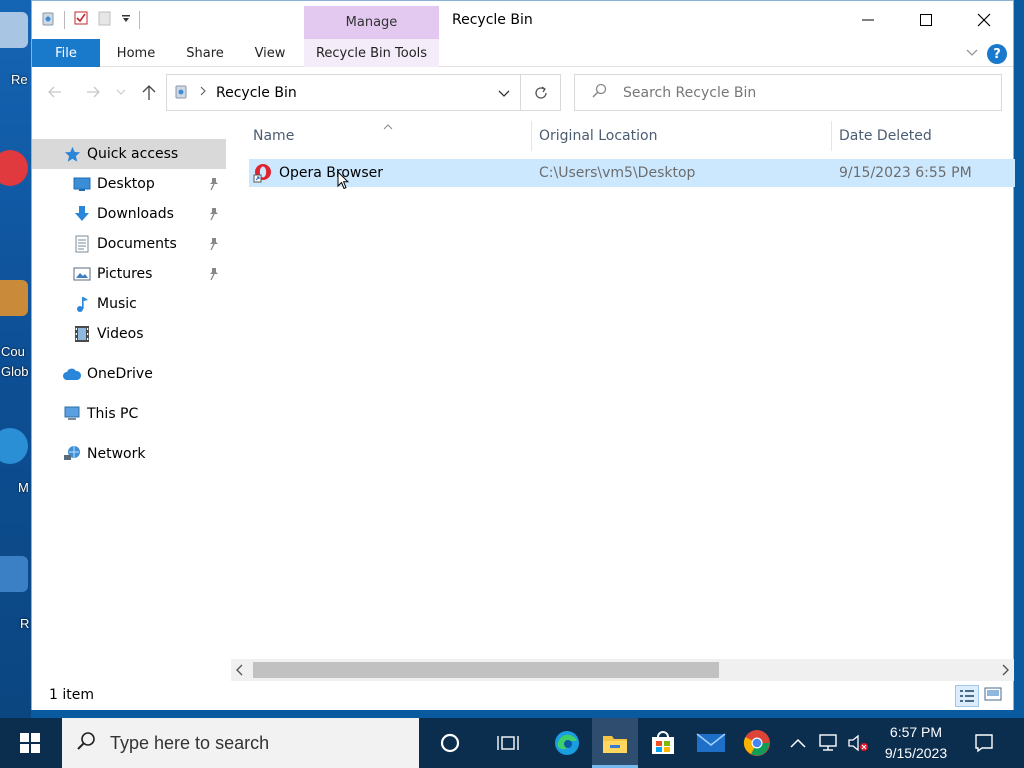 Image resolution: width=1024 pixels, height=768 pixels. What do you see at coordinates (270, 53) in the screenshot?
I see `tab-view: View` at bounding box center [270, 53].